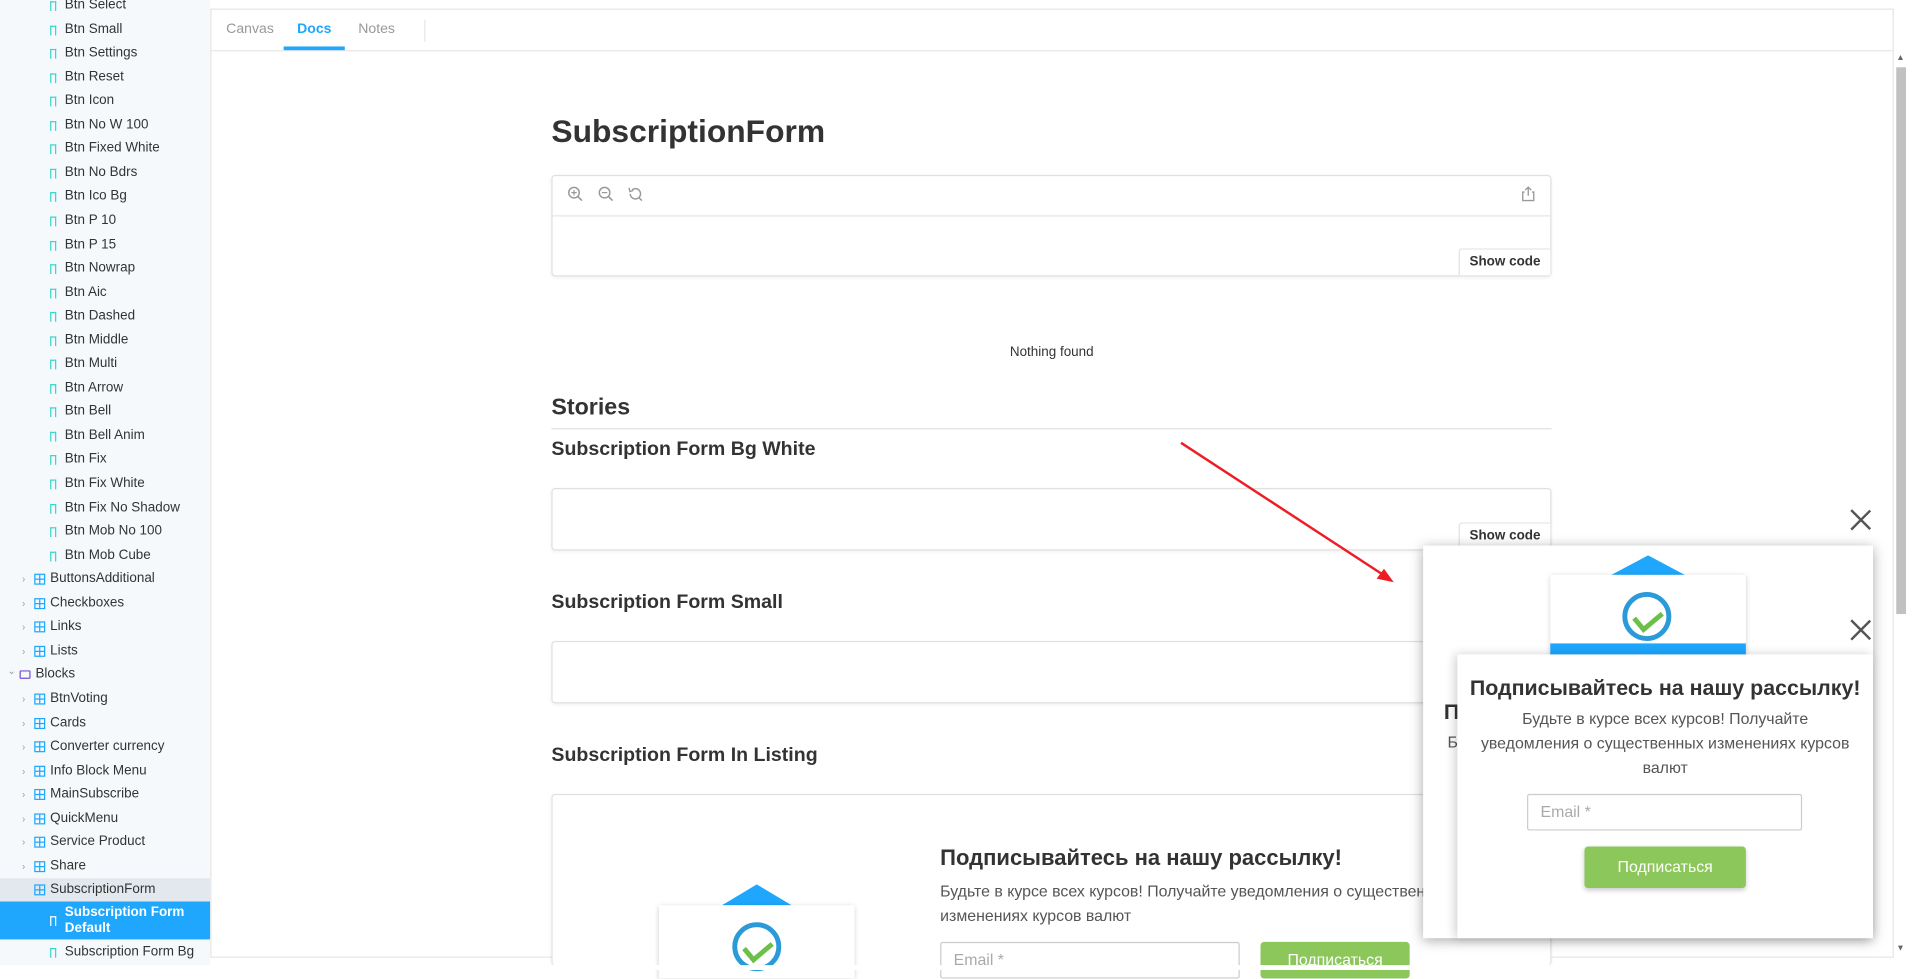  What do you see at coordinates (105, 197) in the screenshot?
I see `sidebar-story-item: Btn Ico Bg` at bounding box center [105, 197].